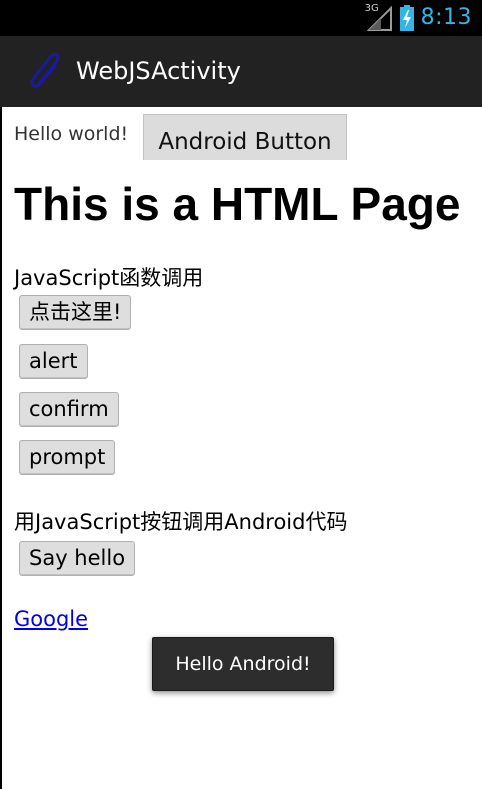 The width and height of the screenshot is (482, 789). I want to click on js-call-label: JavaScript函数调用, so click(109, 278).